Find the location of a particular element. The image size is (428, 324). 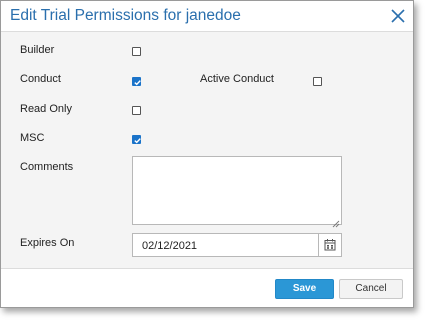

calendar-icon is located at coordinates (330, 245).